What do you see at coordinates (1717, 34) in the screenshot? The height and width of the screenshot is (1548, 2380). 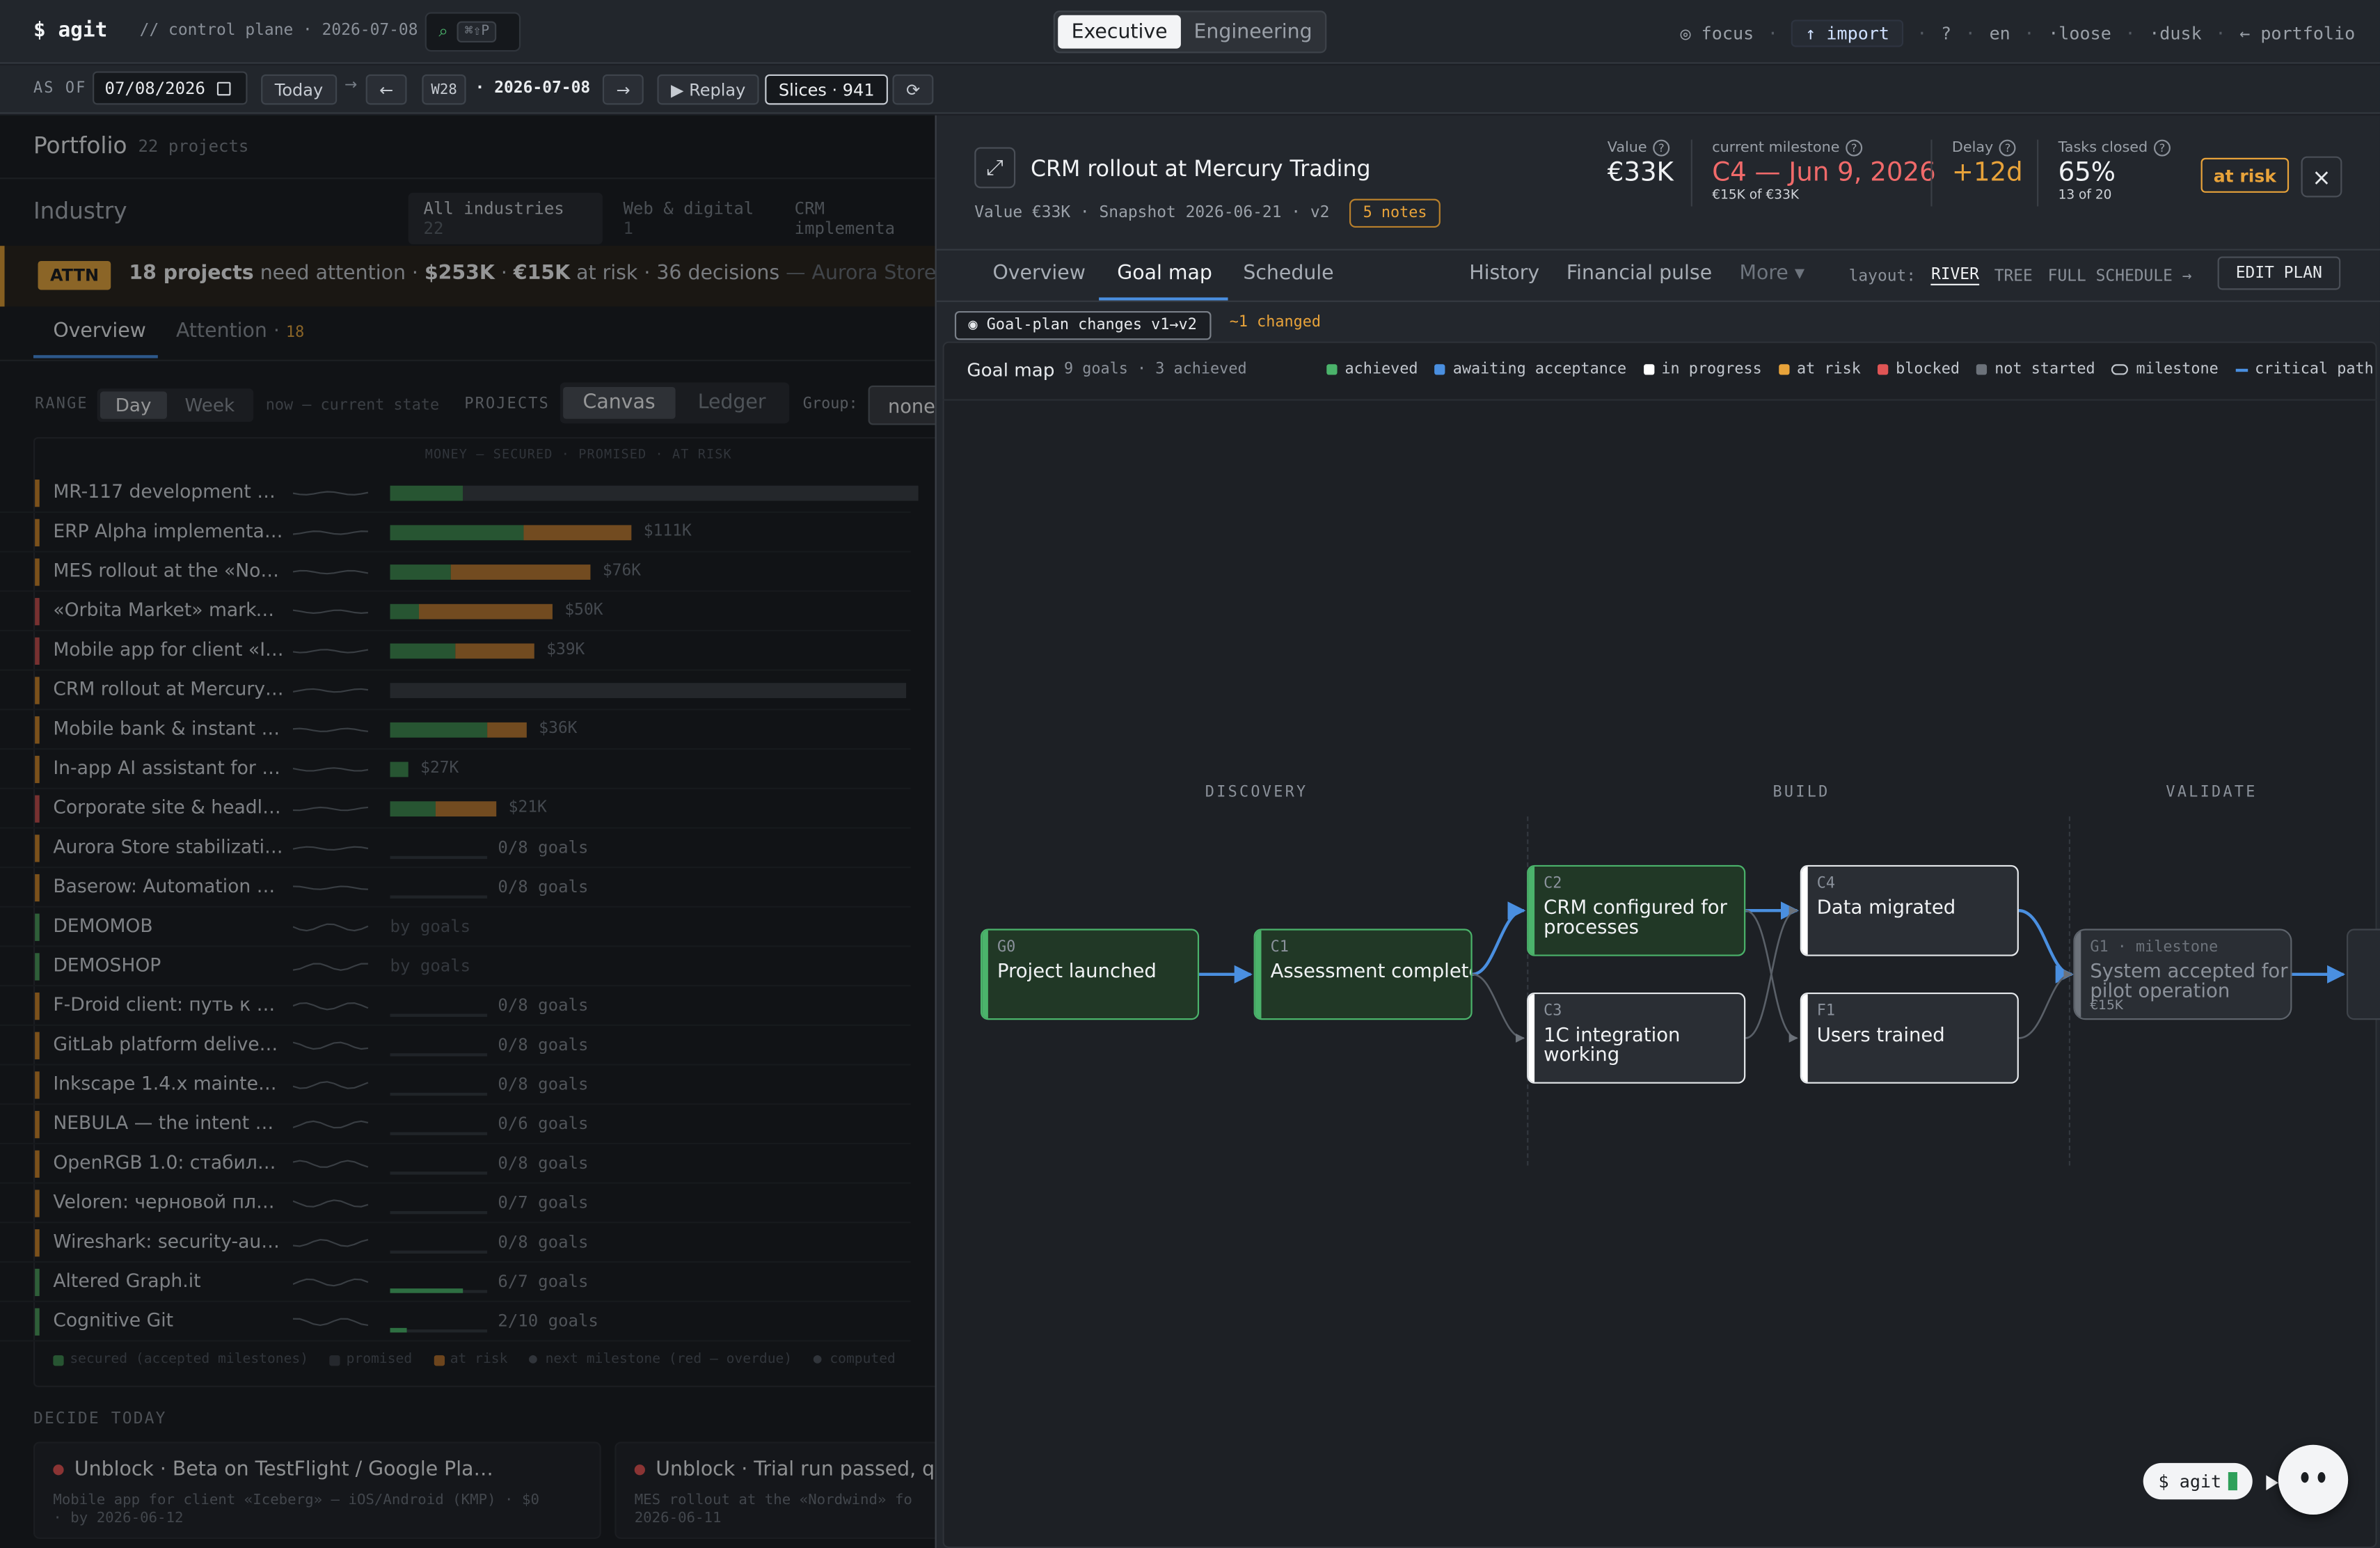 I see `focus-link: ◎ focus` at bounding box center [1717, 34].